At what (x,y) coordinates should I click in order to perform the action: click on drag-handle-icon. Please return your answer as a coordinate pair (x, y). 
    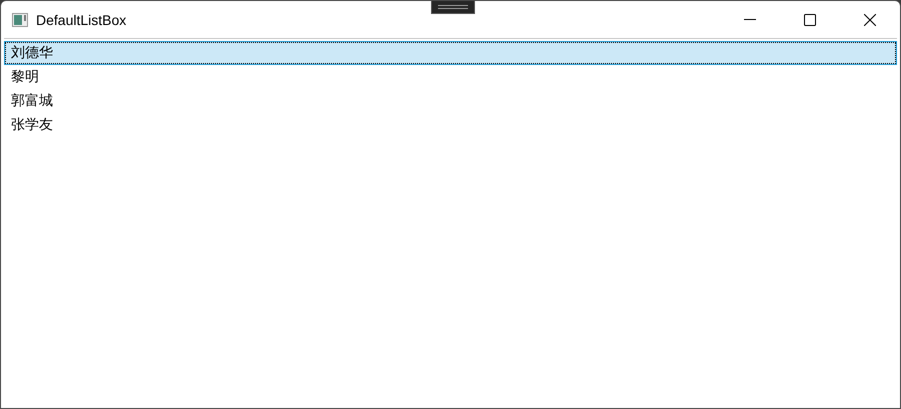
    Looking at the image, I should click on (453, 7).